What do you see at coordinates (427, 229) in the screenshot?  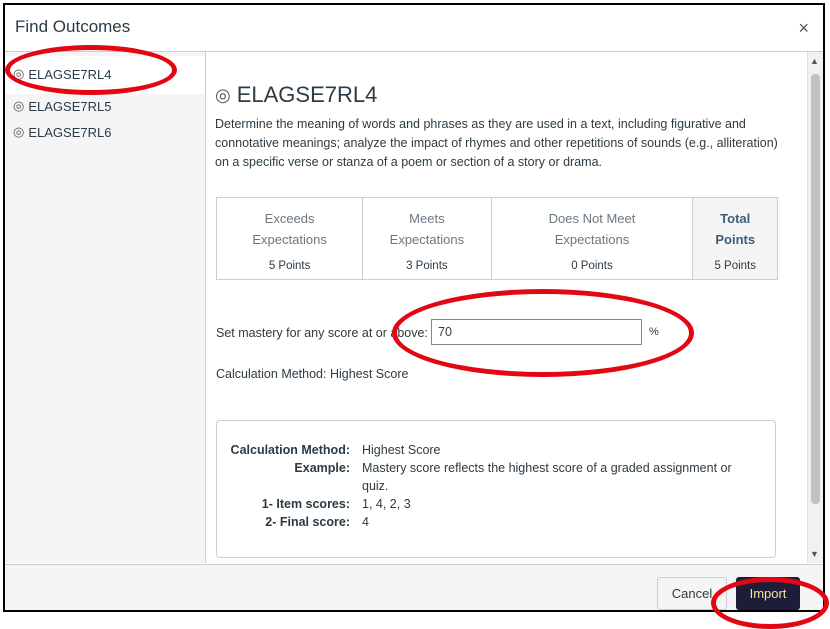 I see `rubric-header: Meets Expectations` at bounding box center [427, 229].